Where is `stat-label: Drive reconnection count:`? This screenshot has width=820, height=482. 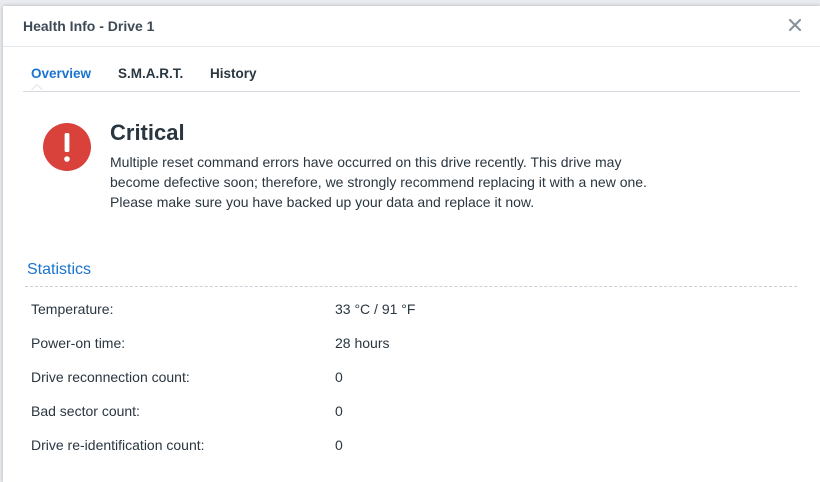 stat-label: Drive reconnection count: is located at coordinates (110, 377).